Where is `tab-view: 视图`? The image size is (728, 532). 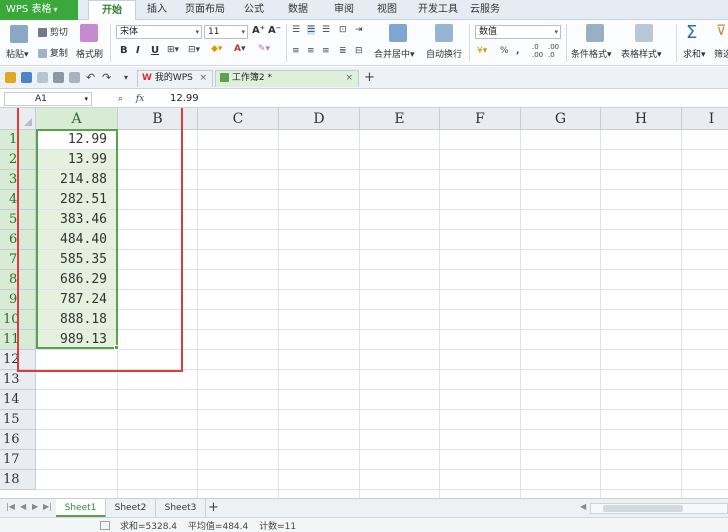 tab-view: 视图 is located at coordinates (387, 10).